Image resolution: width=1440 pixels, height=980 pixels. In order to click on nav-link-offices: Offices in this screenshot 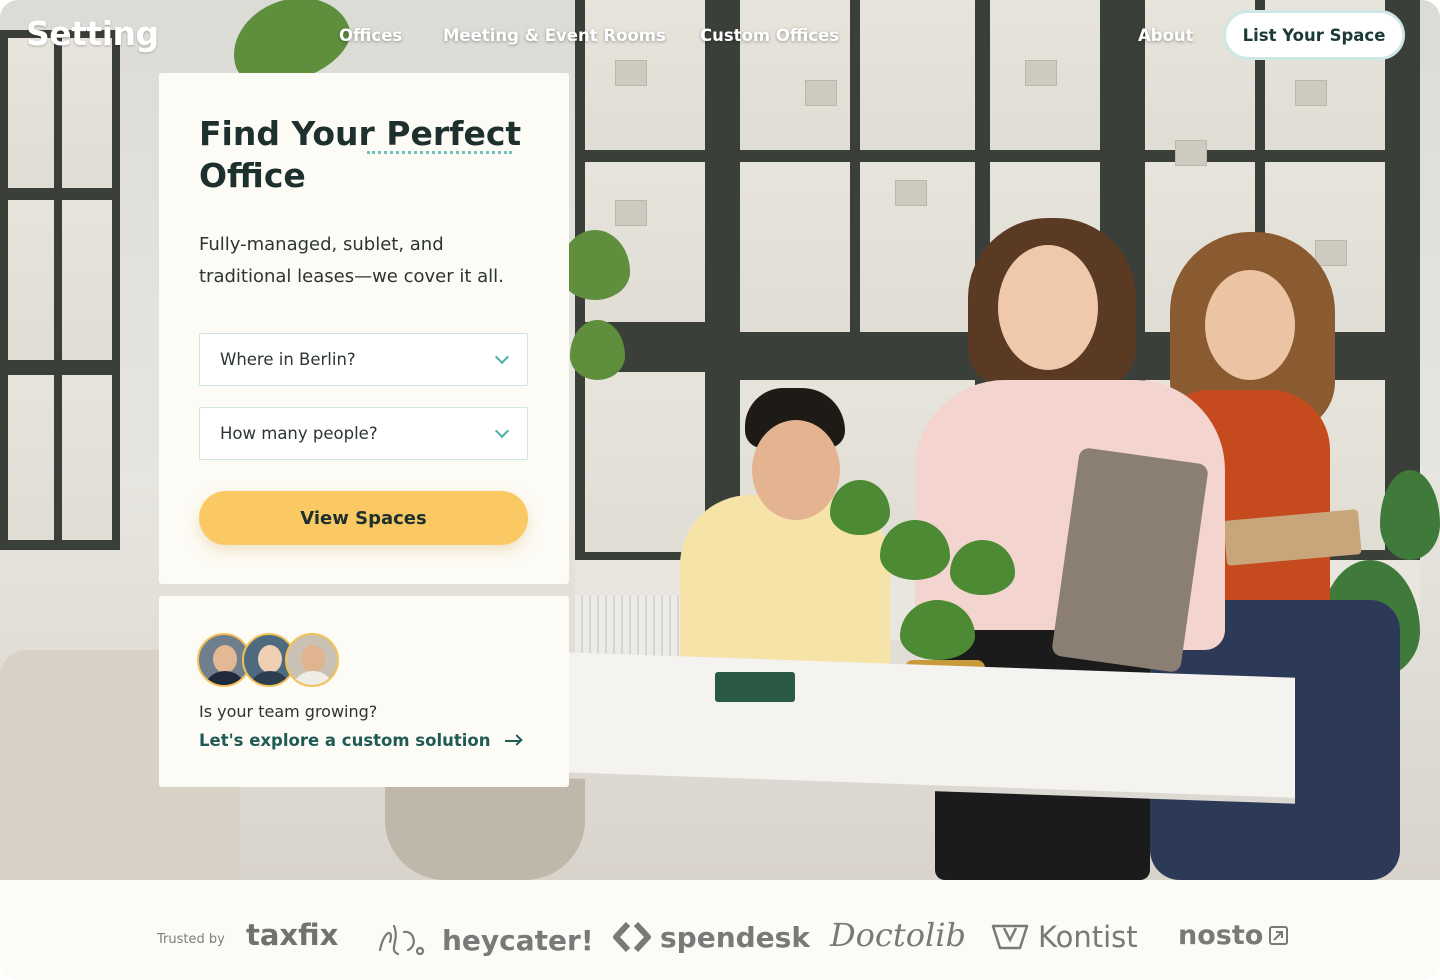, I will do `click(370, 35)`.